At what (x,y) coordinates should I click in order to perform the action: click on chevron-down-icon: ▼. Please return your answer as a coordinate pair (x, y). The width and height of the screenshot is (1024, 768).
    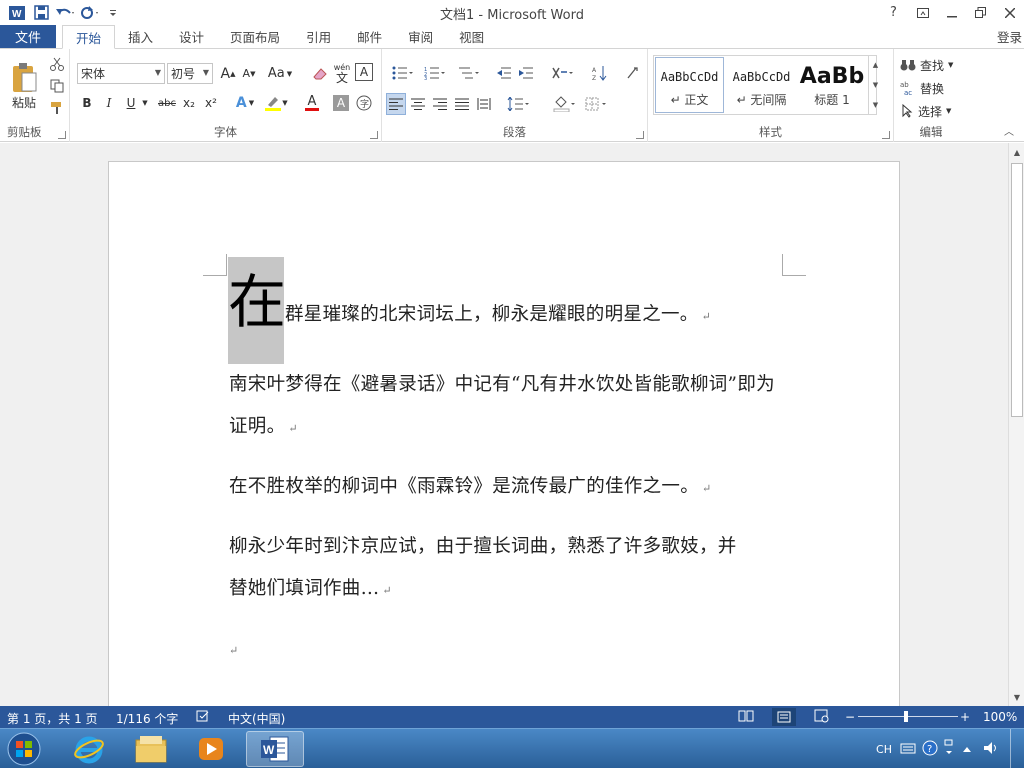
    Looking at the image, I should click on (875, 85).